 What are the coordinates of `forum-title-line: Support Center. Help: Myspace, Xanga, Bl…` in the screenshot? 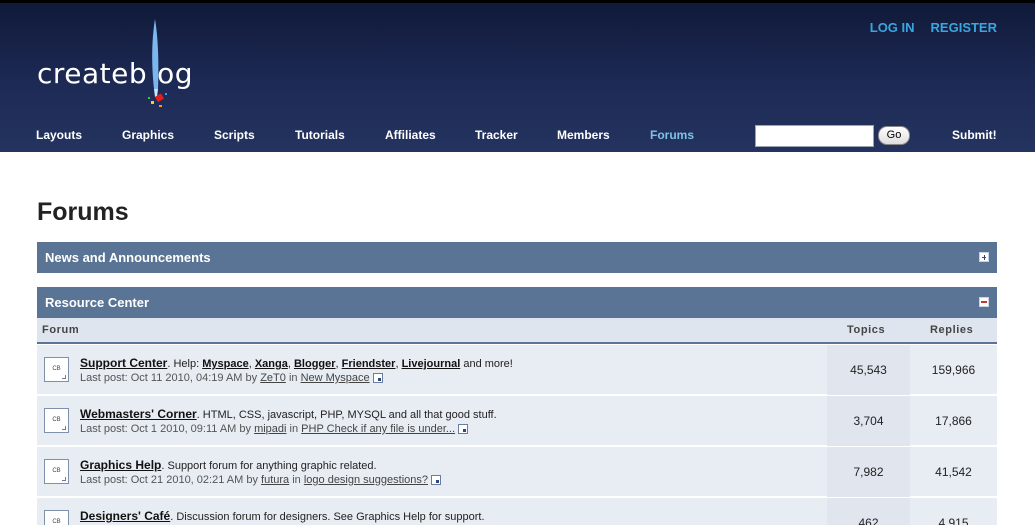 It's located at (296, 363).